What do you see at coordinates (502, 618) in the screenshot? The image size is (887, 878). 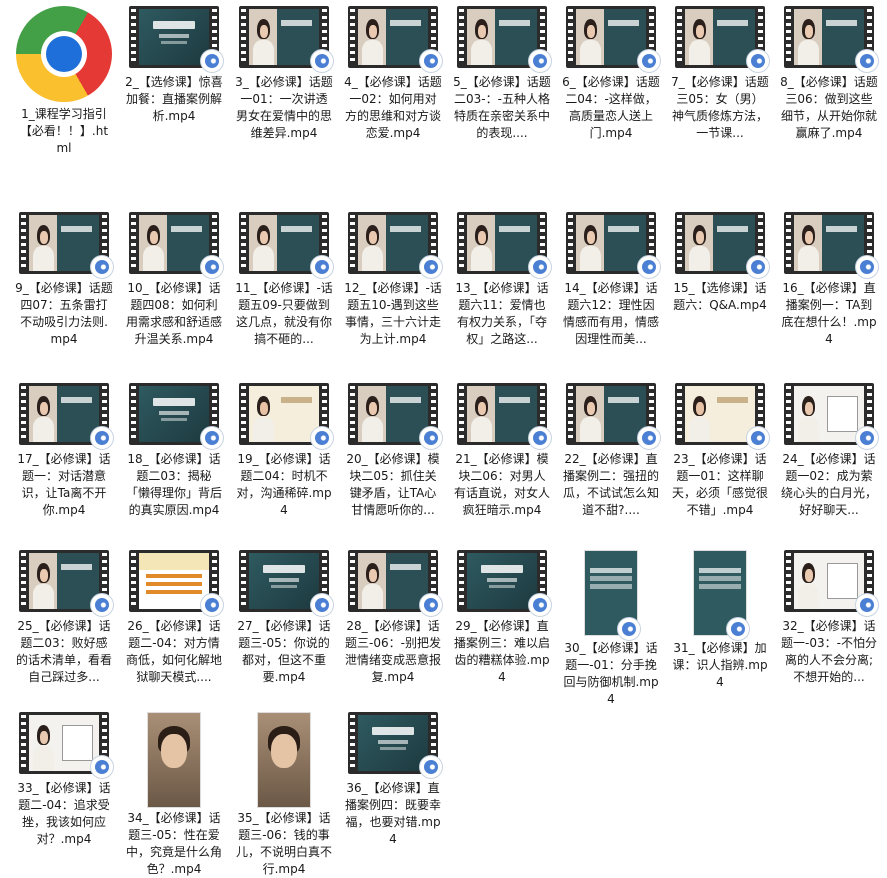 I see `video-file-item: 29_【必修课】直播案例三：难以启齿的糟糕体验.mp4` at bounding box center [502, 618].